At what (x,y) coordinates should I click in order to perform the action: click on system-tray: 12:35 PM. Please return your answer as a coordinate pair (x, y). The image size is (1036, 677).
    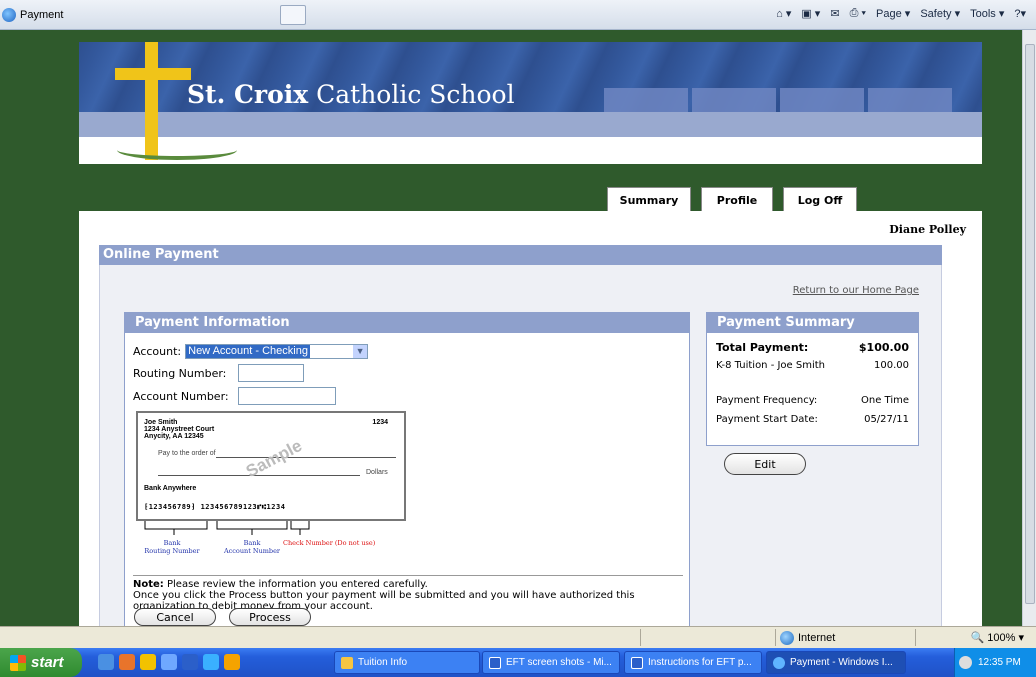
    Looking at the image, I should click on (995, 662).